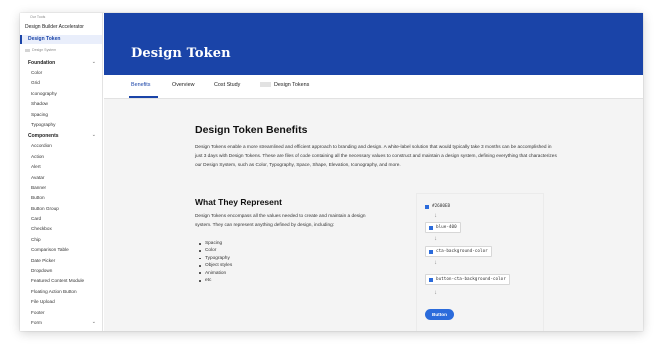 This screenshot has height=360, width=664. Describe the element at coordinates (441, 206) in the screenshot. I see `token-label: #2680EB` at that location.